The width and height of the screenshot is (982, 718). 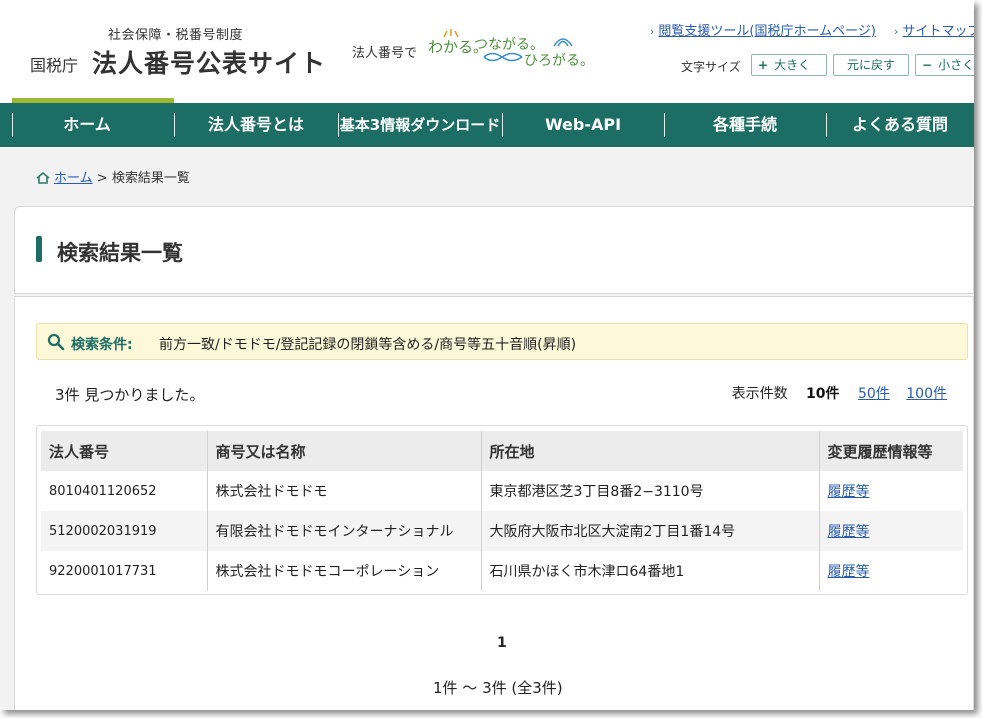 What do you see at coordinates (209, 62) in the screenshot?
I see `site-logo-title: 法人番号公表サイト` at bounding box center [209, 62].